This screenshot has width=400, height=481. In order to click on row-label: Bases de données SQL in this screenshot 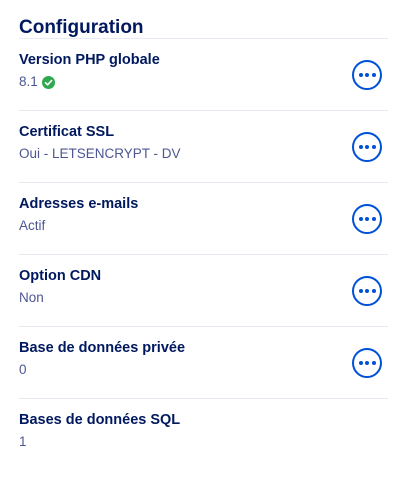, I will do `click(100, 420)`.